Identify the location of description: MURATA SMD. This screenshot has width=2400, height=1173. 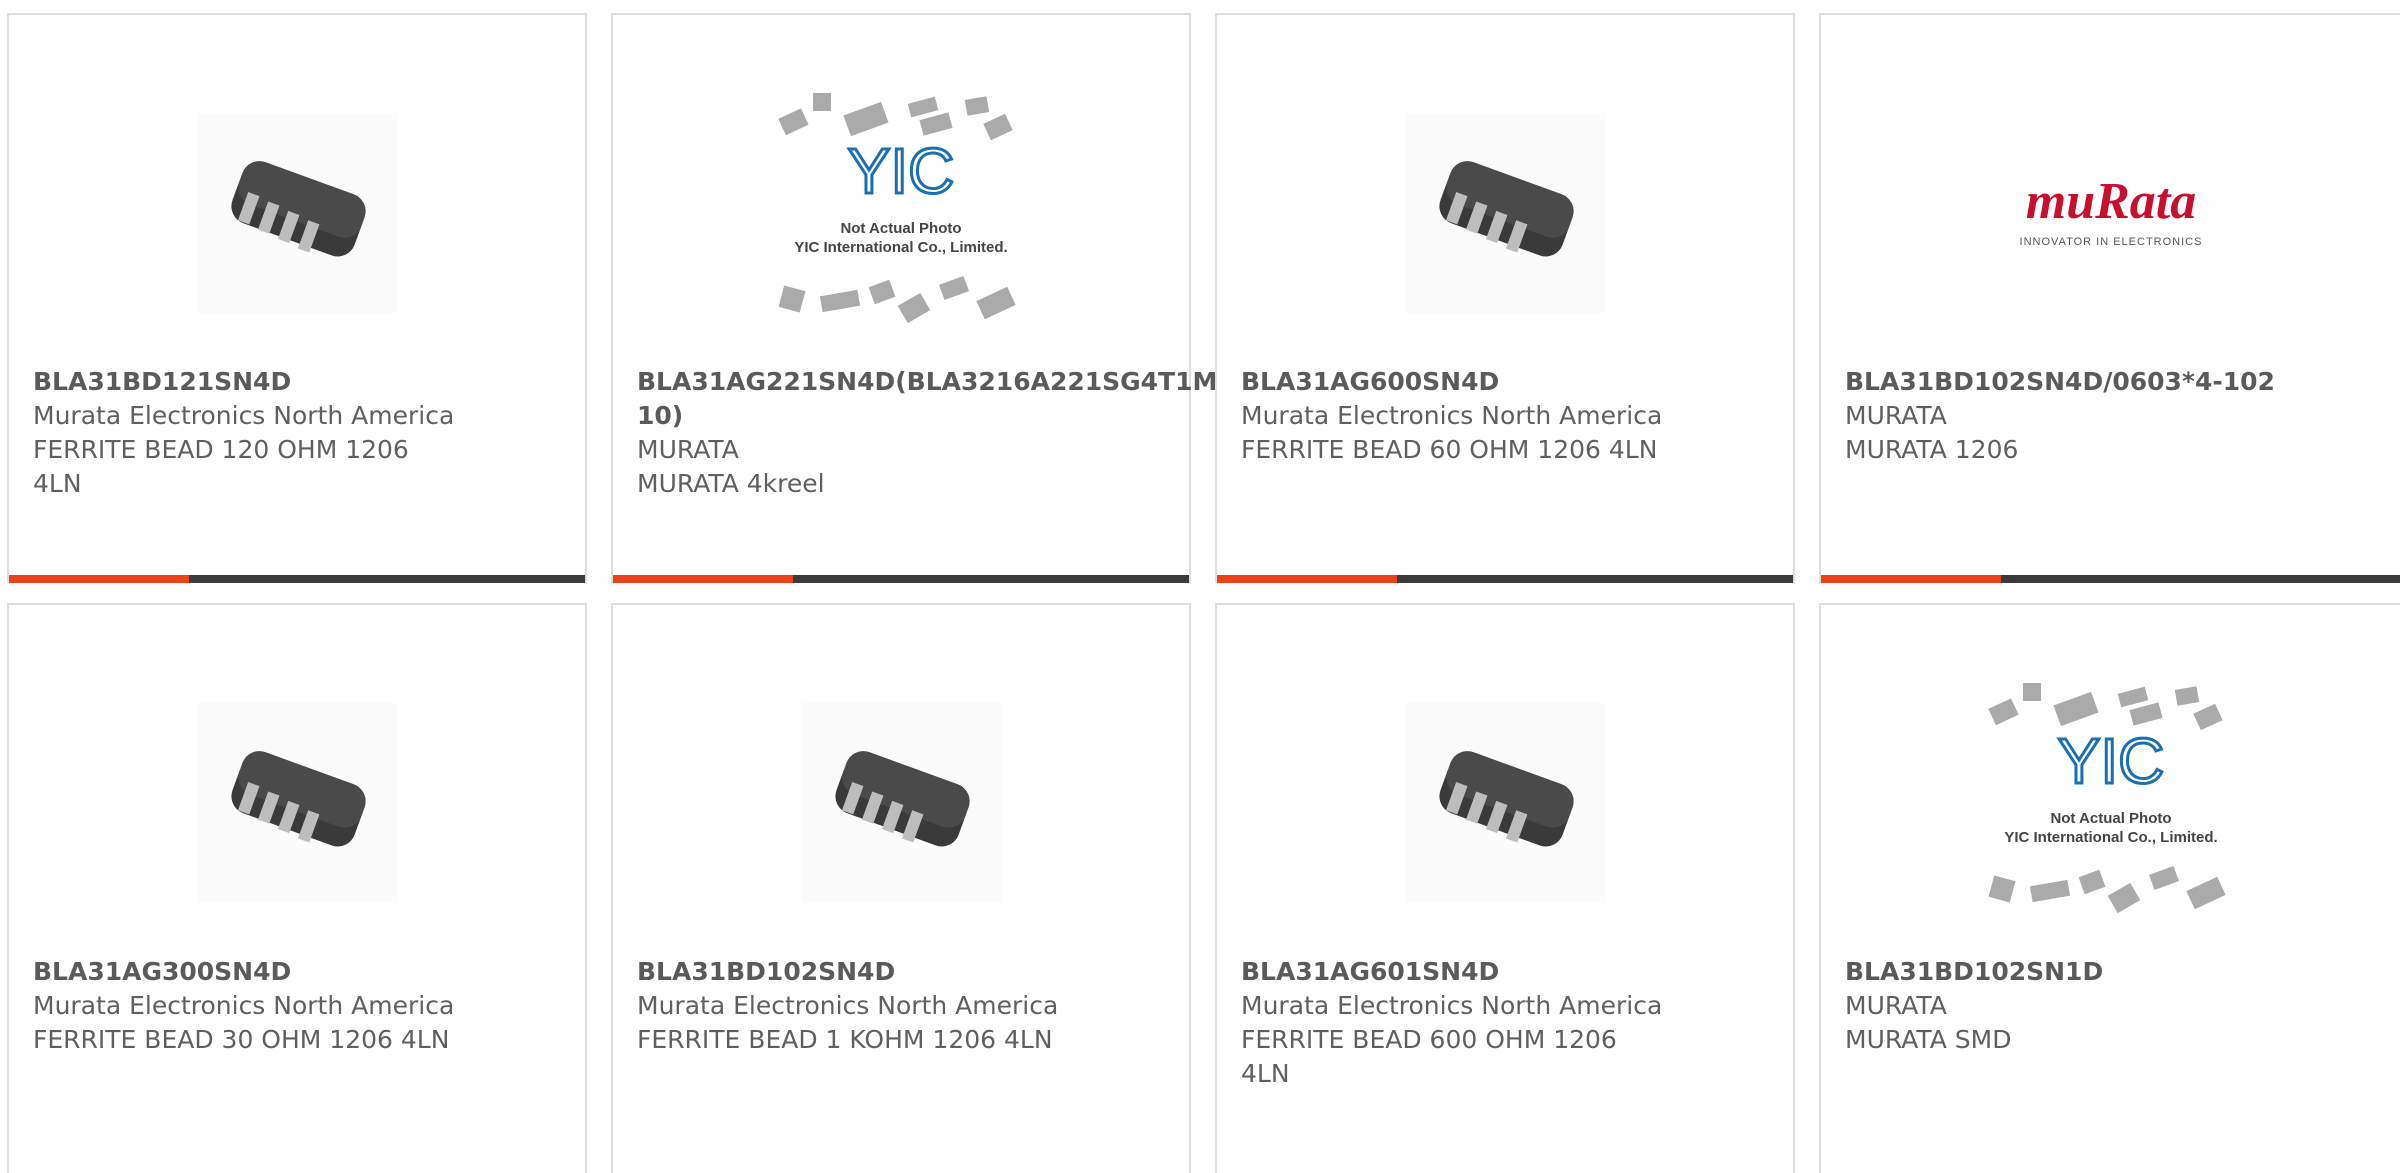
(1928, 1039).